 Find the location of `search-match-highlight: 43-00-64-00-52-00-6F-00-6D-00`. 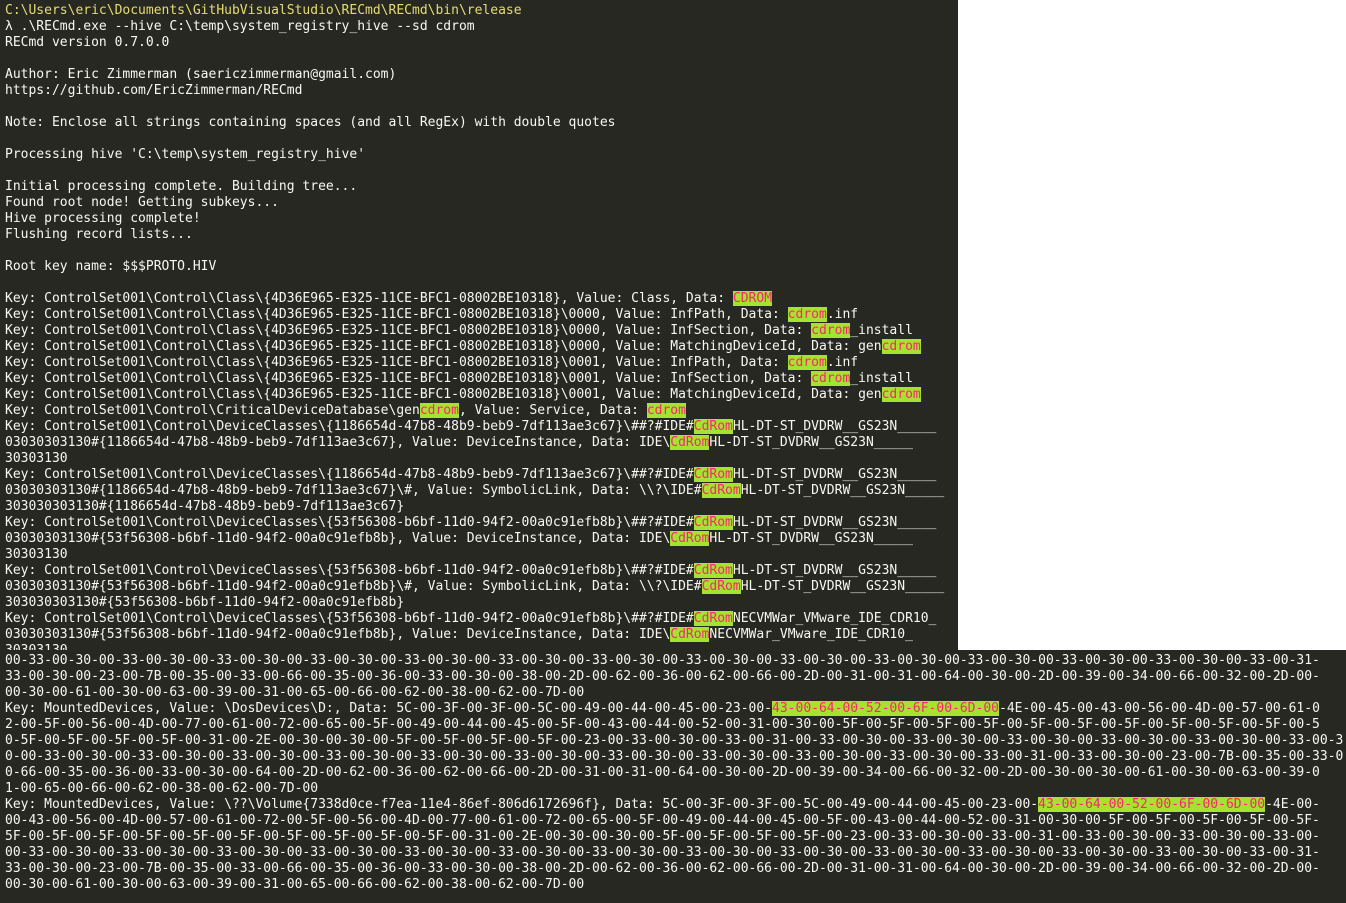

search-match-highlight: 43-00-64-00-52-00-6F-00-6D-00 is located at coordinates (1152, 804).